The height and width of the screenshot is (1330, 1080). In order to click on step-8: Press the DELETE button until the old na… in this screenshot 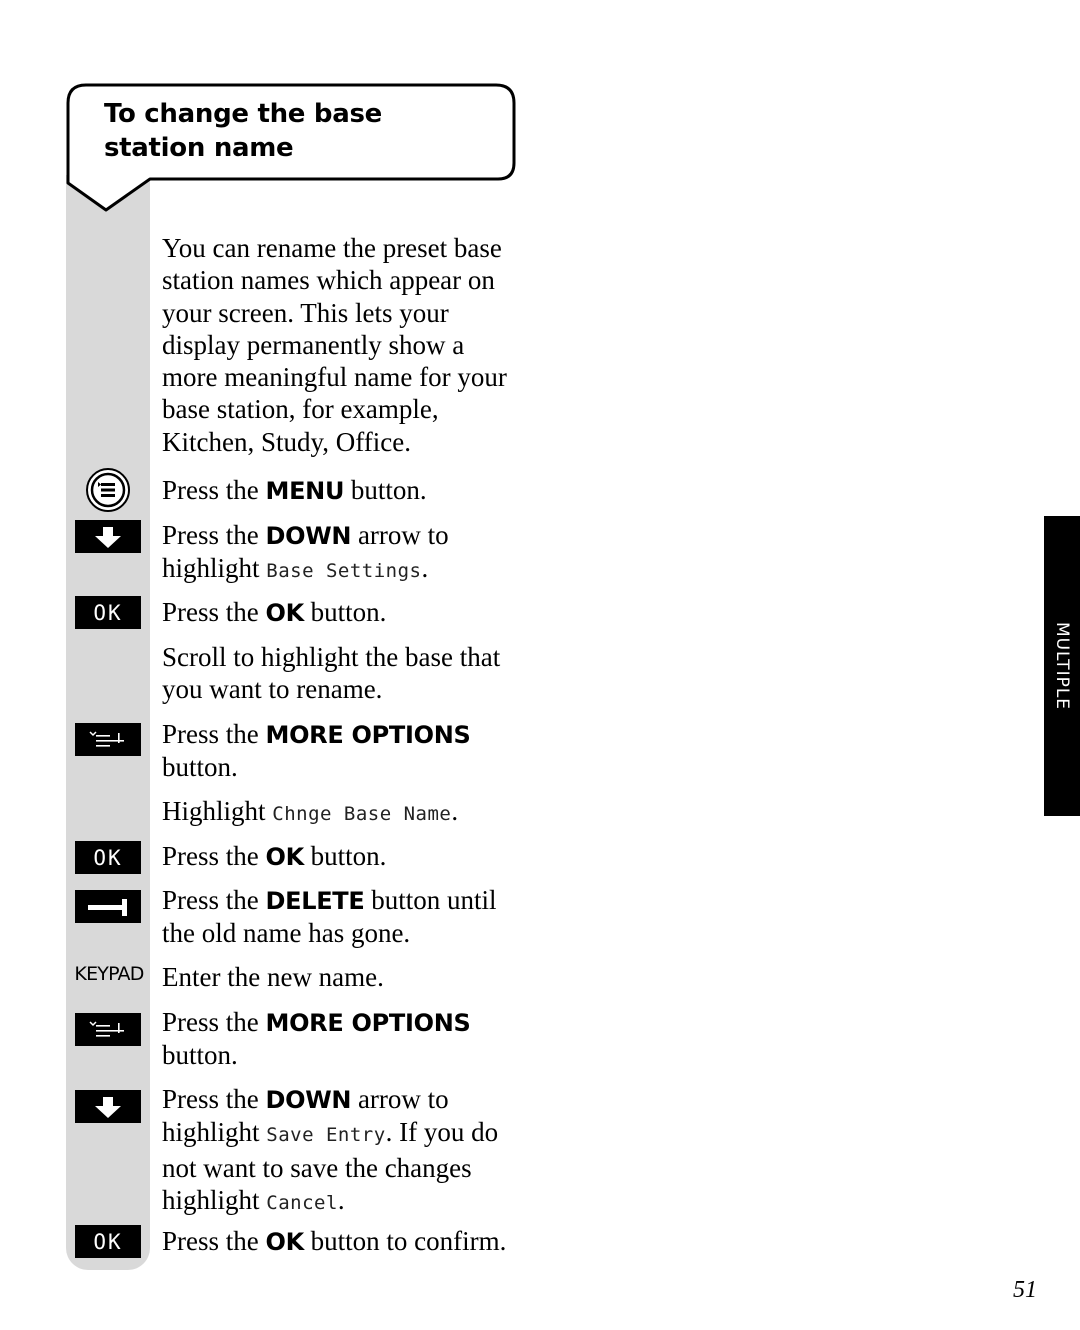, I will do `click(344, 917)`.